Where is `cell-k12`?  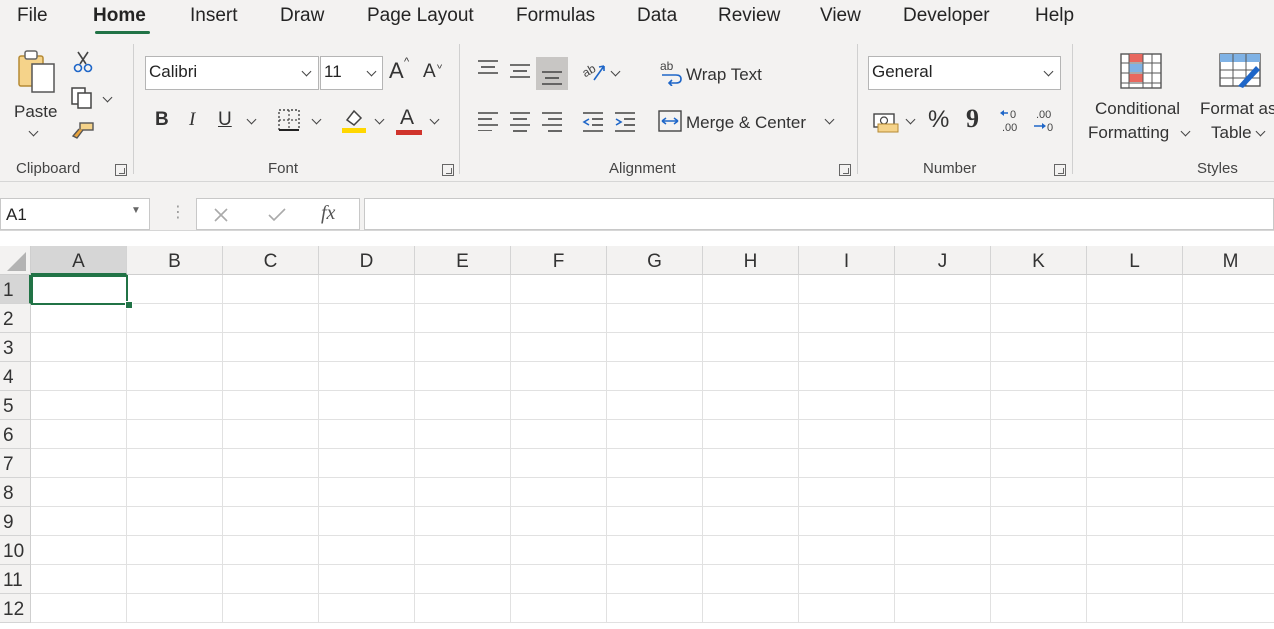
cell-k12 is located at coordinates (1039, 608).